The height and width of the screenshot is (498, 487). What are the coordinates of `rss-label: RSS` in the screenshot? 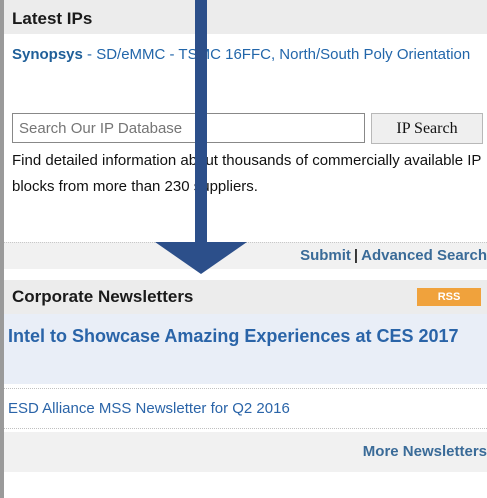 It's located at (449, 297).